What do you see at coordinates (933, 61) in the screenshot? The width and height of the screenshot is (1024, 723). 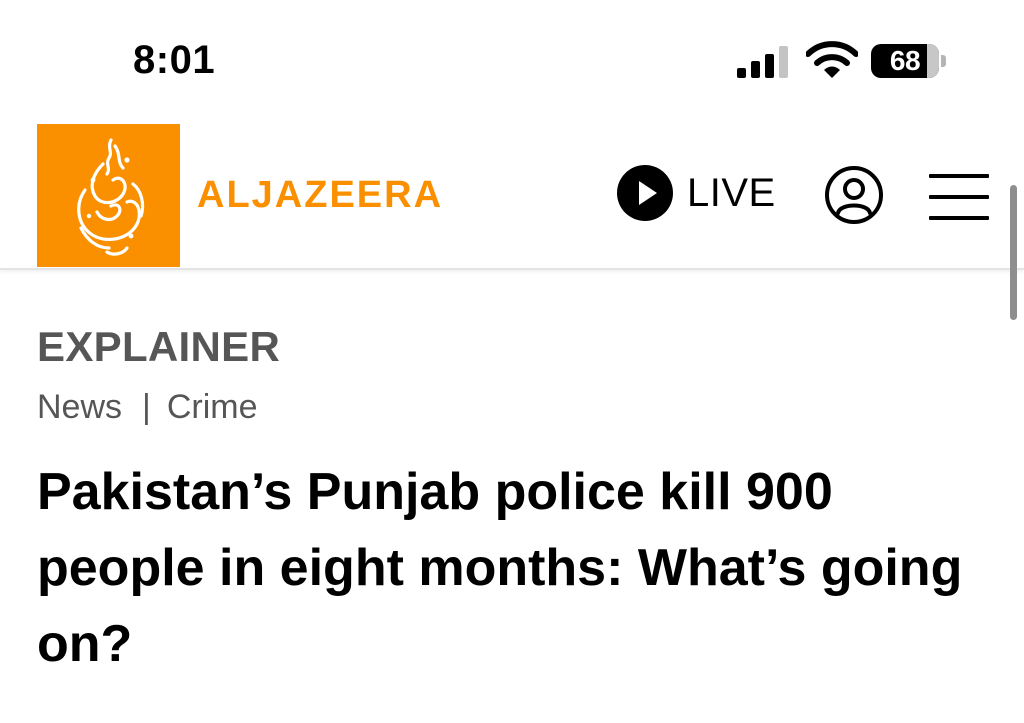 I see `battery-empty-portion` at bounding box center [933, 61].